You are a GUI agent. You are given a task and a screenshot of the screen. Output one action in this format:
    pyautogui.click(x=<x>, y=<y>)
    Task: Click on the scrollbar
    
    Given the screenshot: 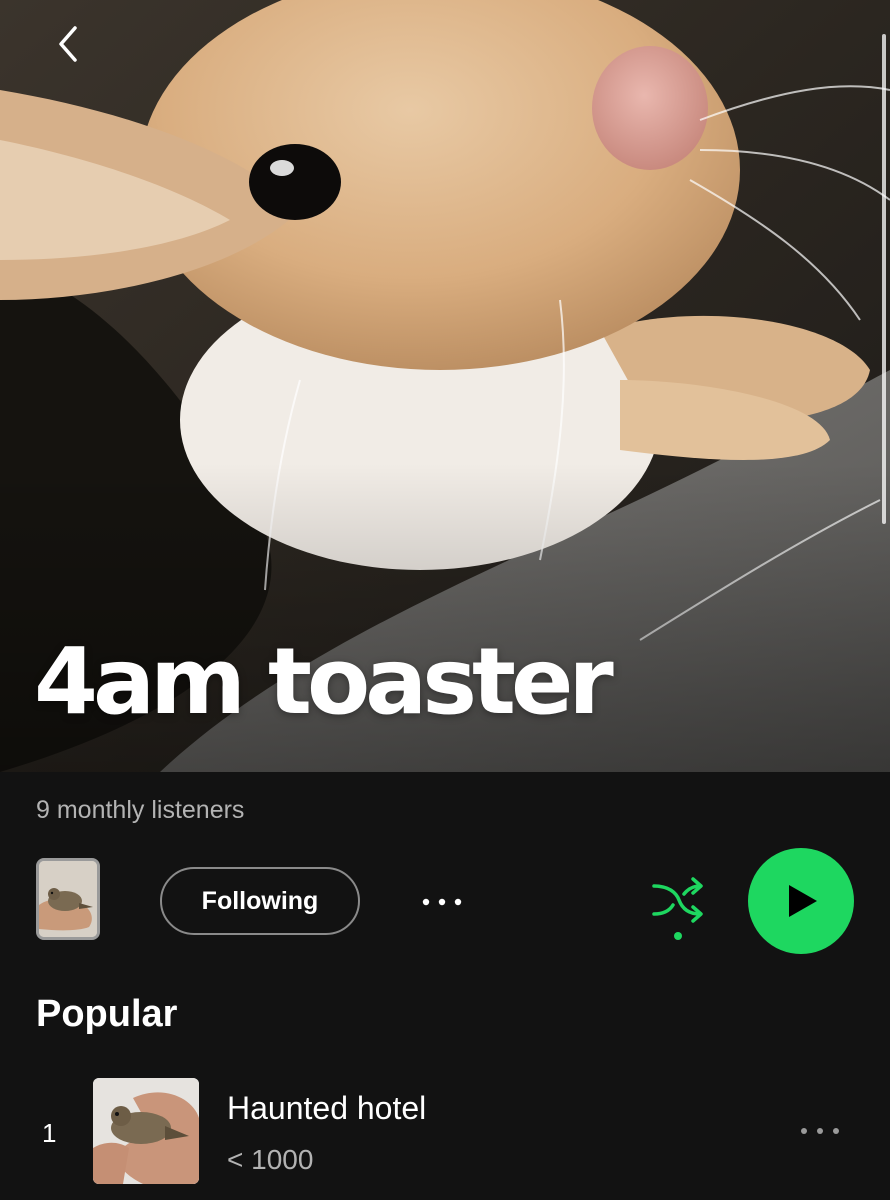 What is the action you would take?
    pyautogui.click(x=884, y=279)
    